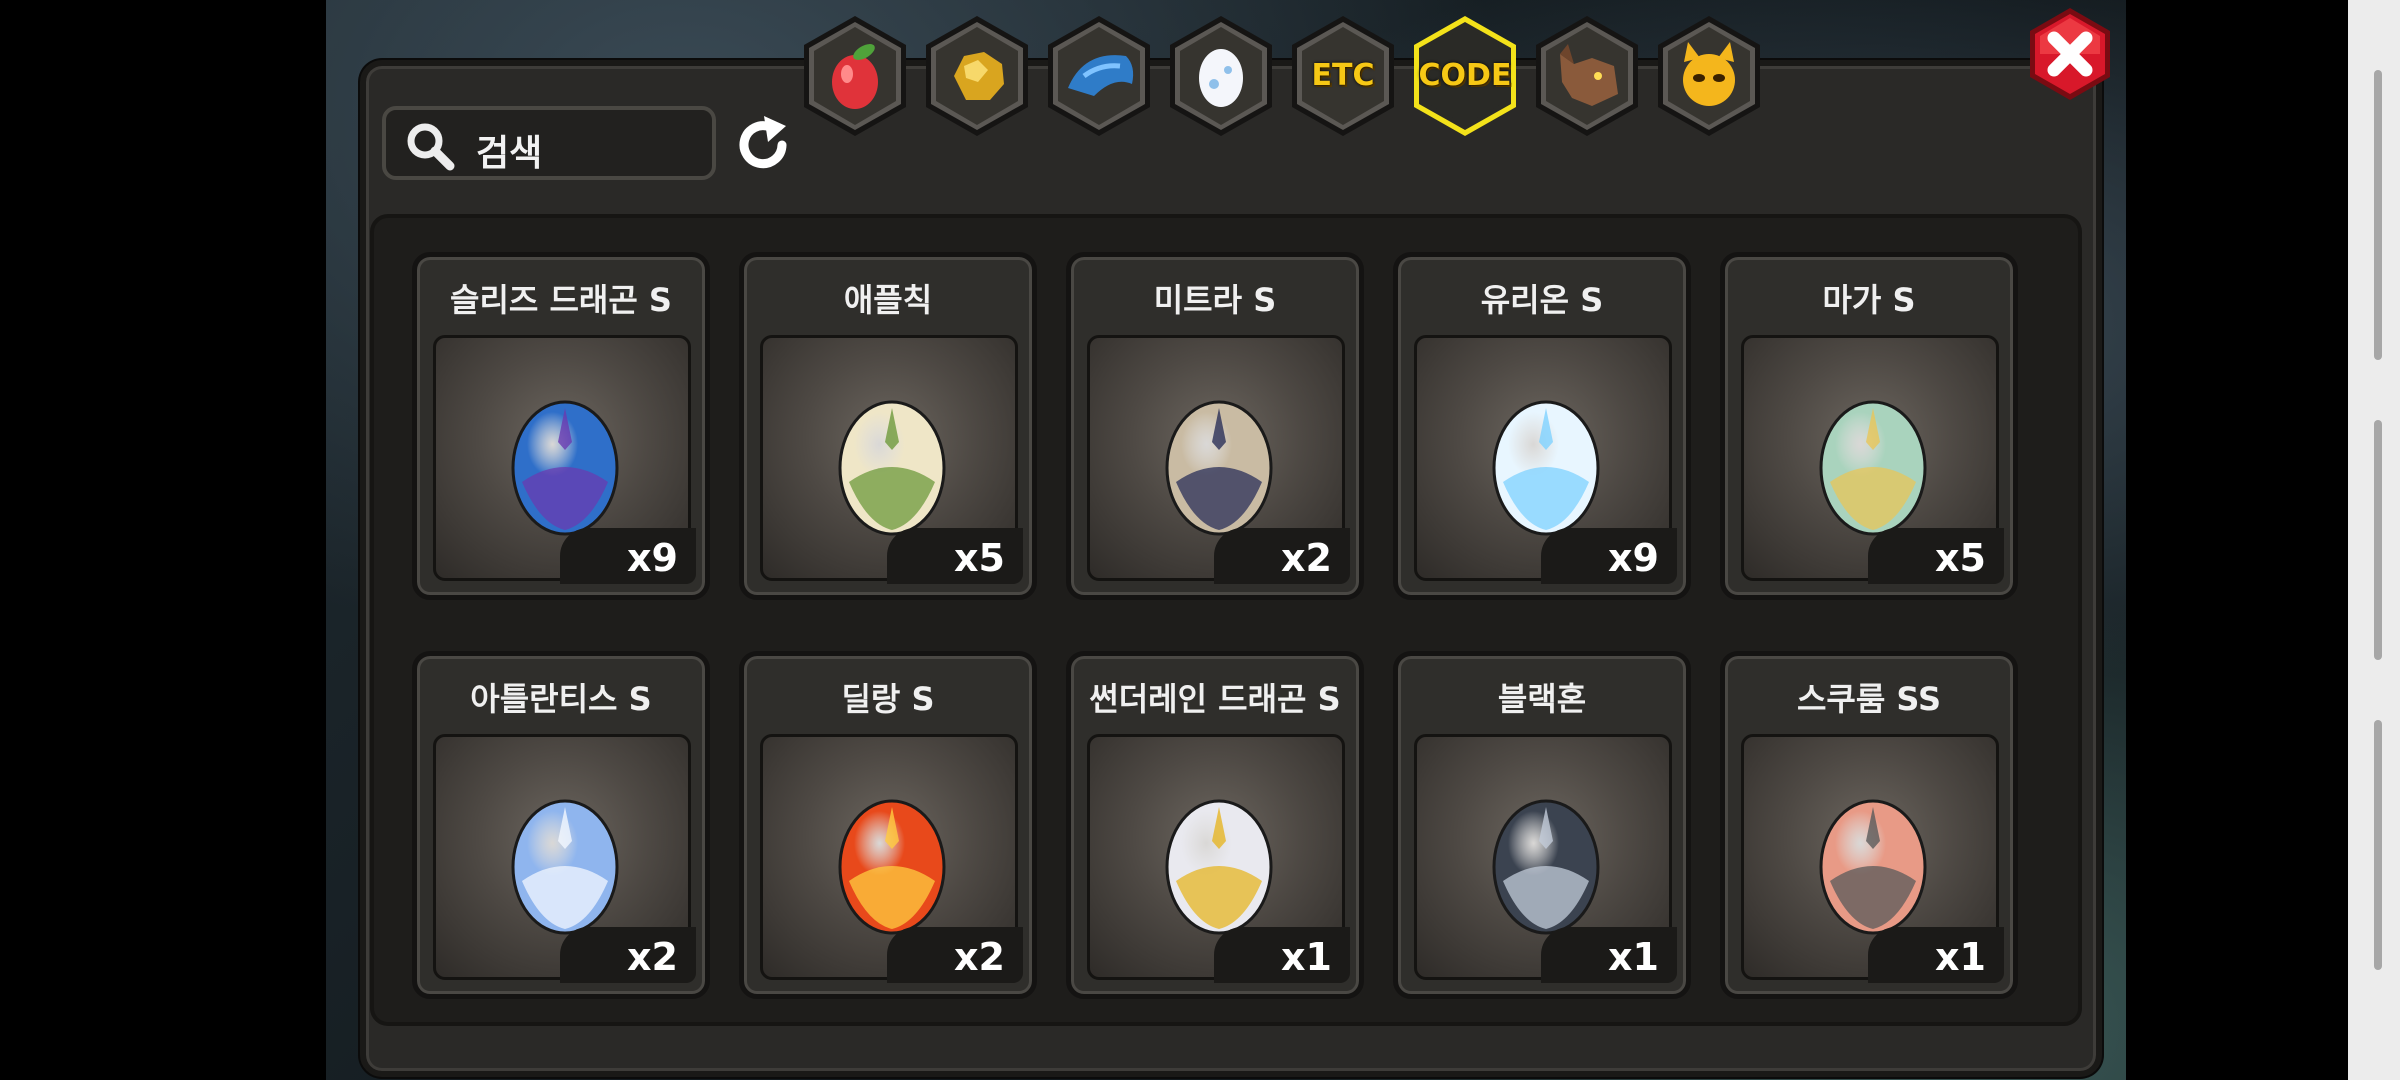 The width and height of the screenshot is (2400, 1080). Describe the element at coordinates (1215, 300) in the screenshot. I see `item-name: 미트라 S` at that location.